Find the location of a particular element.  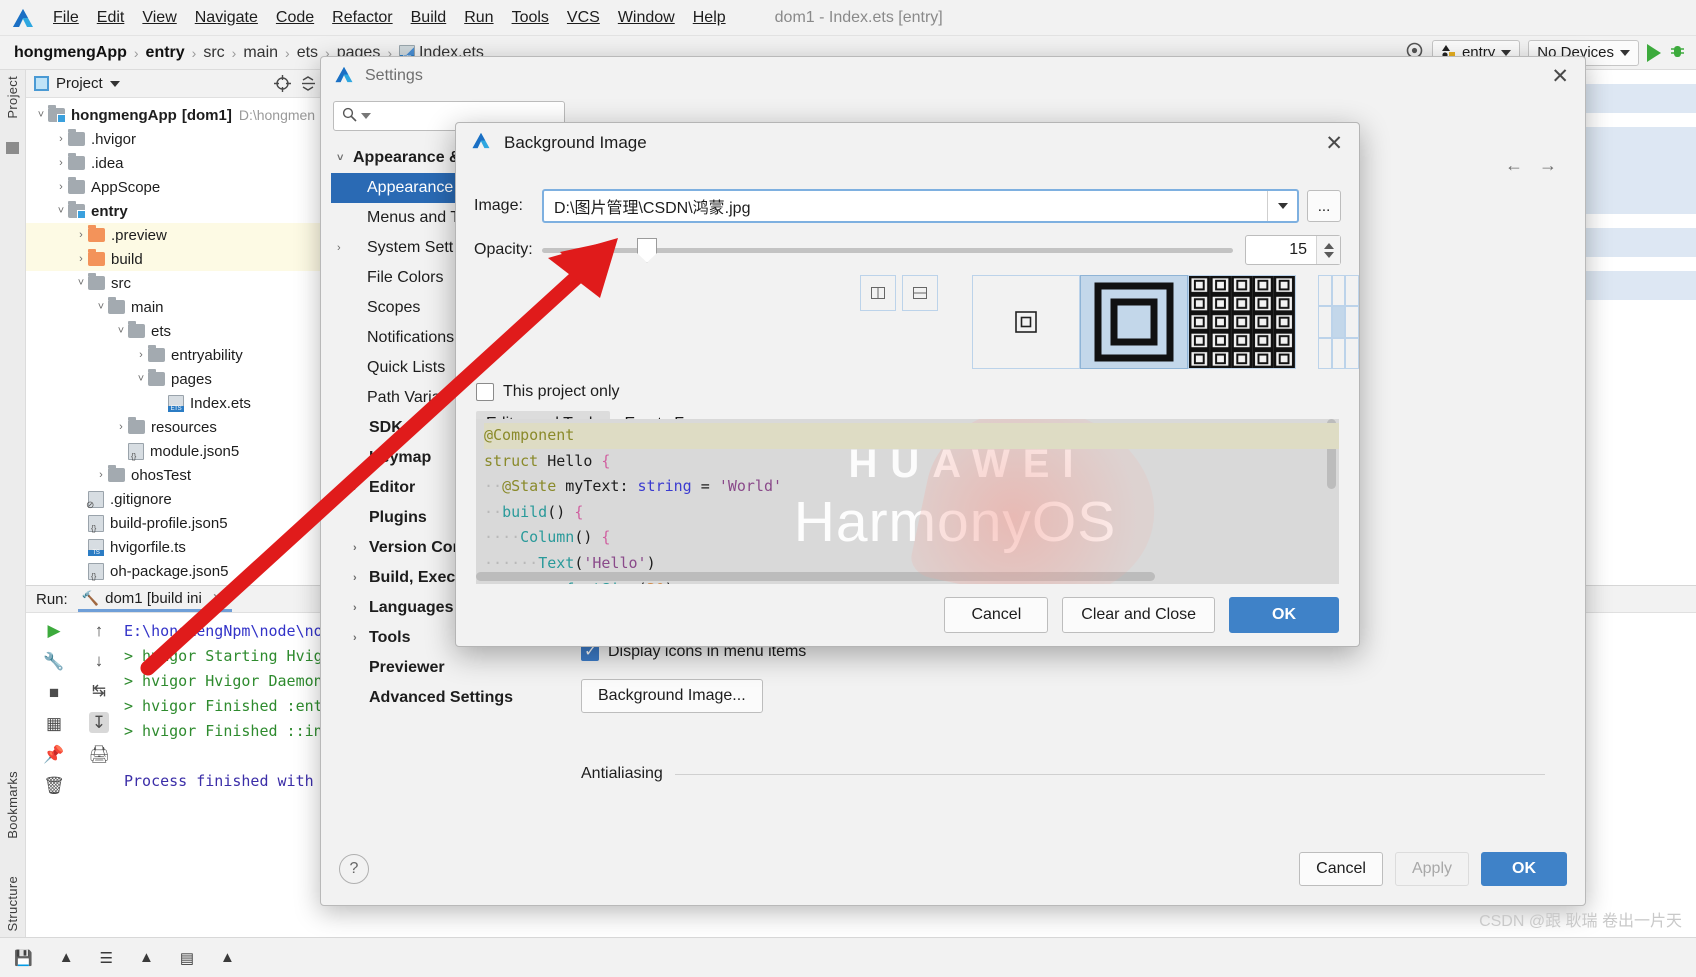

breadcrumb-item-1: entry is located at coordinates (165, 53).